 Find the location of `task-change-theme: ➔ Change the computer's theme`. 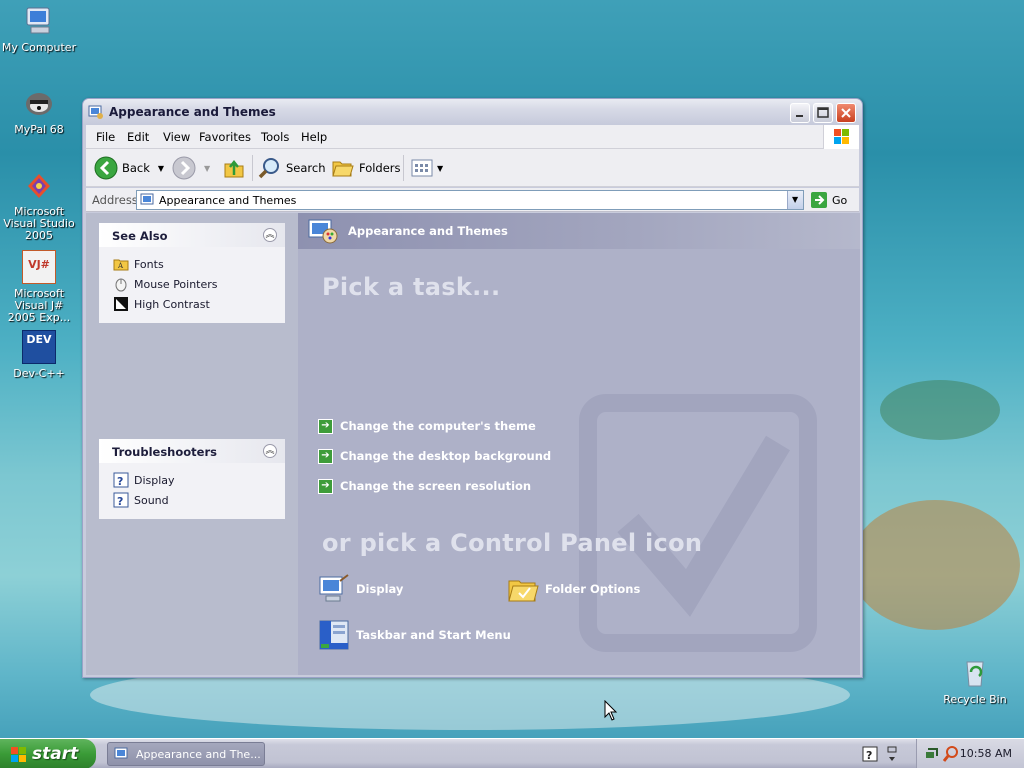

task-change-theme: ➔ Change the computer's theme is located at coordinates (427, 426).